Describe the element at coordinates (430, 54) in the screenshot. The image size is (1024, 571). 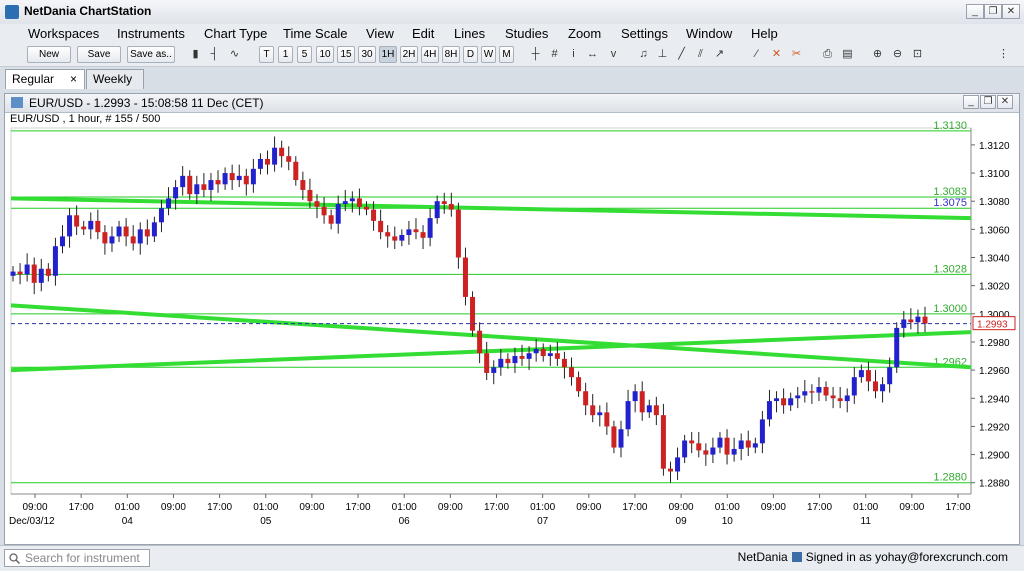
I see `timescale-4h-button: 4H` at that location.